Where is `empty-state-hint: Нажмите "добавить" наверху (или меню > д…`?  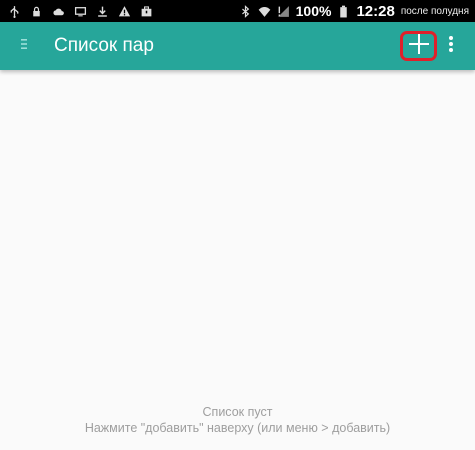 empty-state-hint: Нажмите "добавить" наверху (или меню > д… is located at coordinates (237, 428).